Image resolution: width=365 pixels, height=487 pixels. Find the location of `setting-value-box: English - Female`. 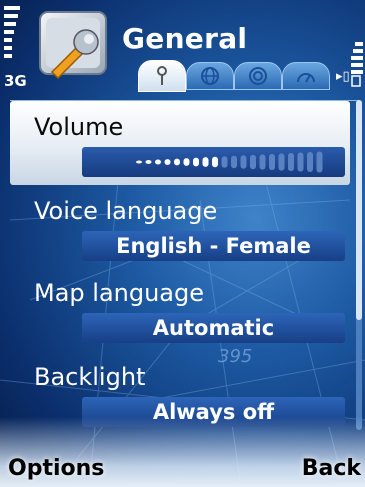

setting-value-box: English - Female is located at coordinates (213, 246).